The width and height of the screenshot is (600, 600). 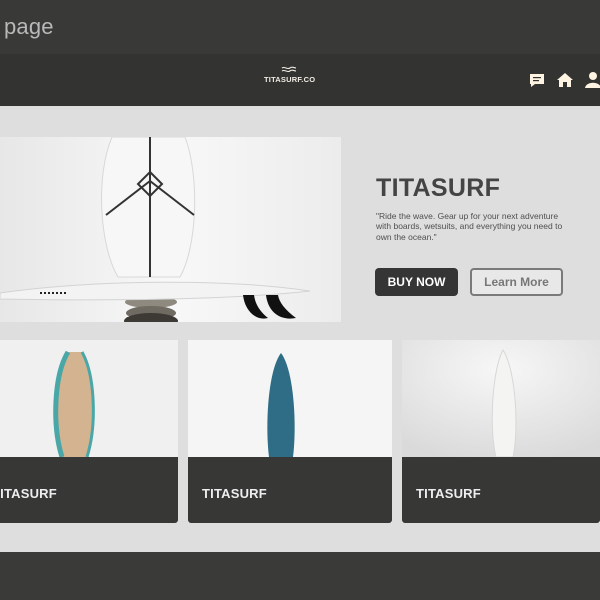 I want to click on product-name-3: TITASURF, so click(x=448, y=493).